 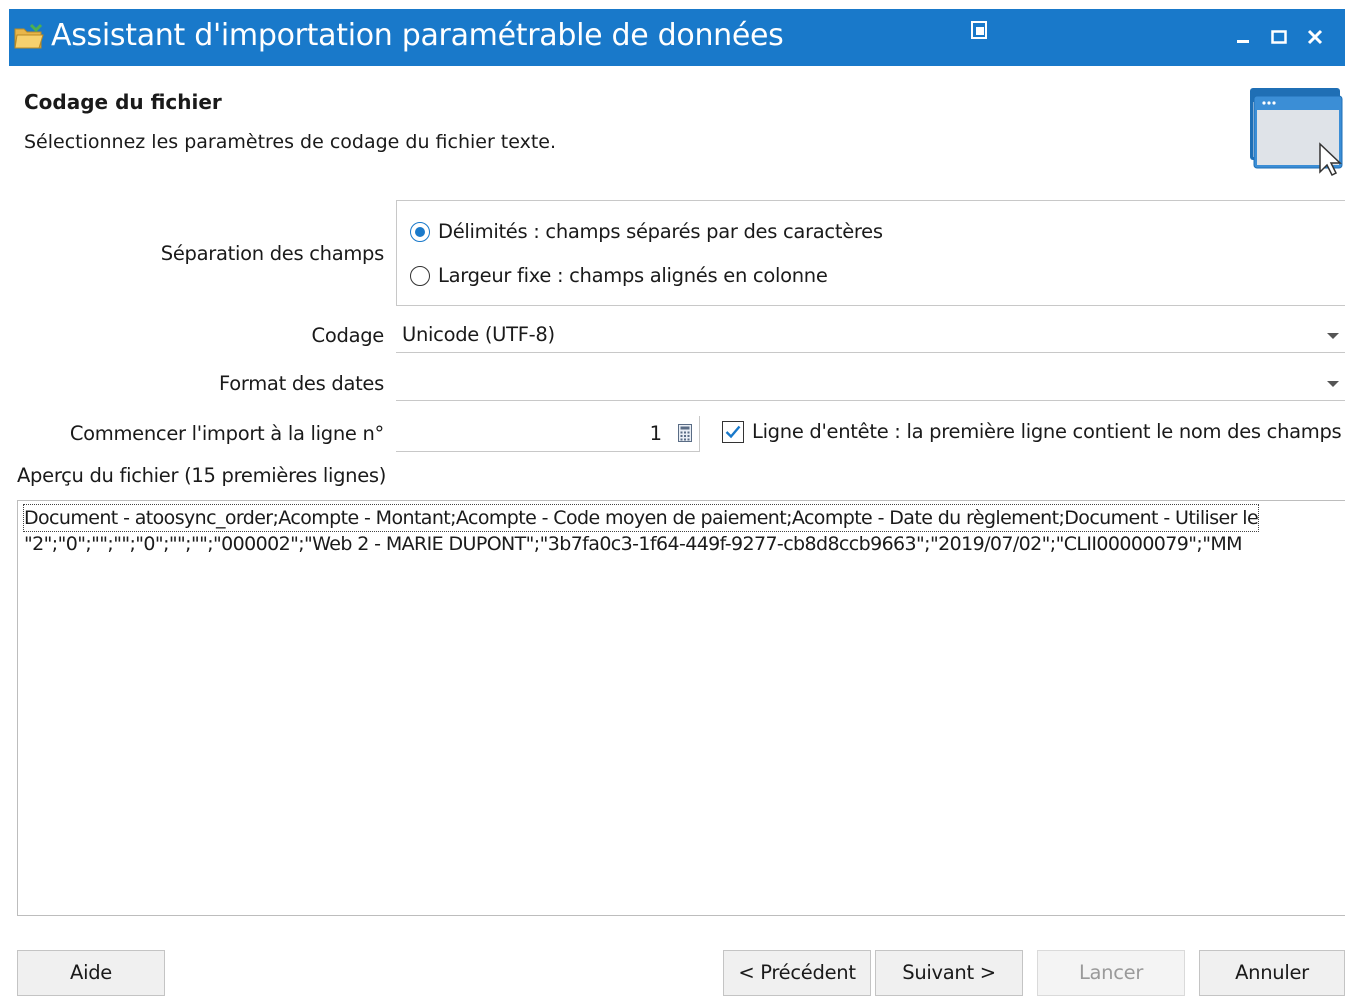 I want to click on radio-fixed-width-label: Largeur fixe : champs alignés en colonne, so click(x=633, y=275).